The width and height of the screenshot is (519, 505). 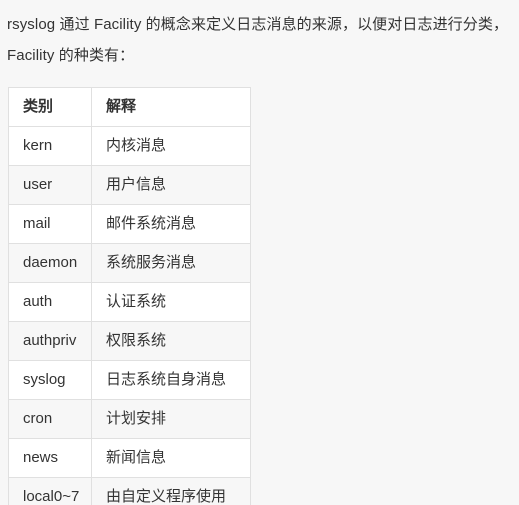 I want to click on table-header-row: 类别 解释, so click(x=129, y=107).